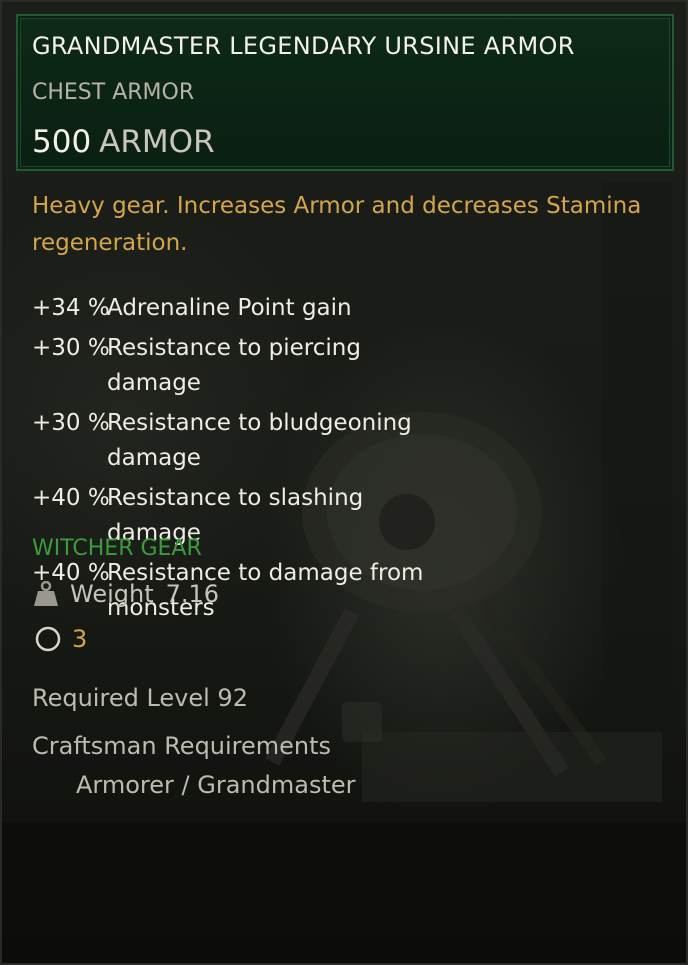  Describe the element at coordinates (259, 440) in the screenshot. I see `stat-label: Resistance to bludgeoning damage` at that location.